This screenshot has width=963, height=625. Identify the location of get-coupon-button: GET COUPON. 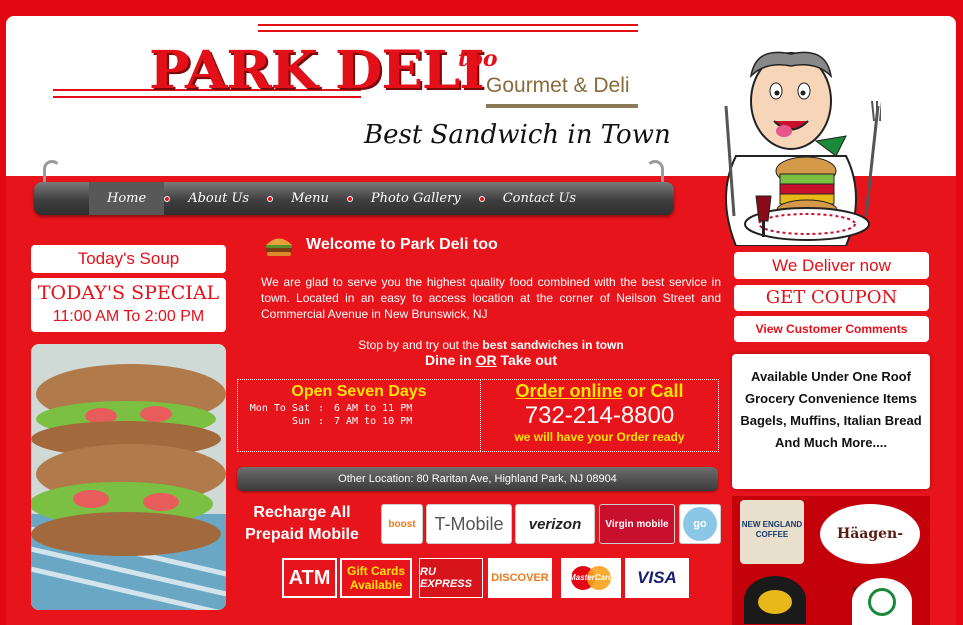
(831, 298).